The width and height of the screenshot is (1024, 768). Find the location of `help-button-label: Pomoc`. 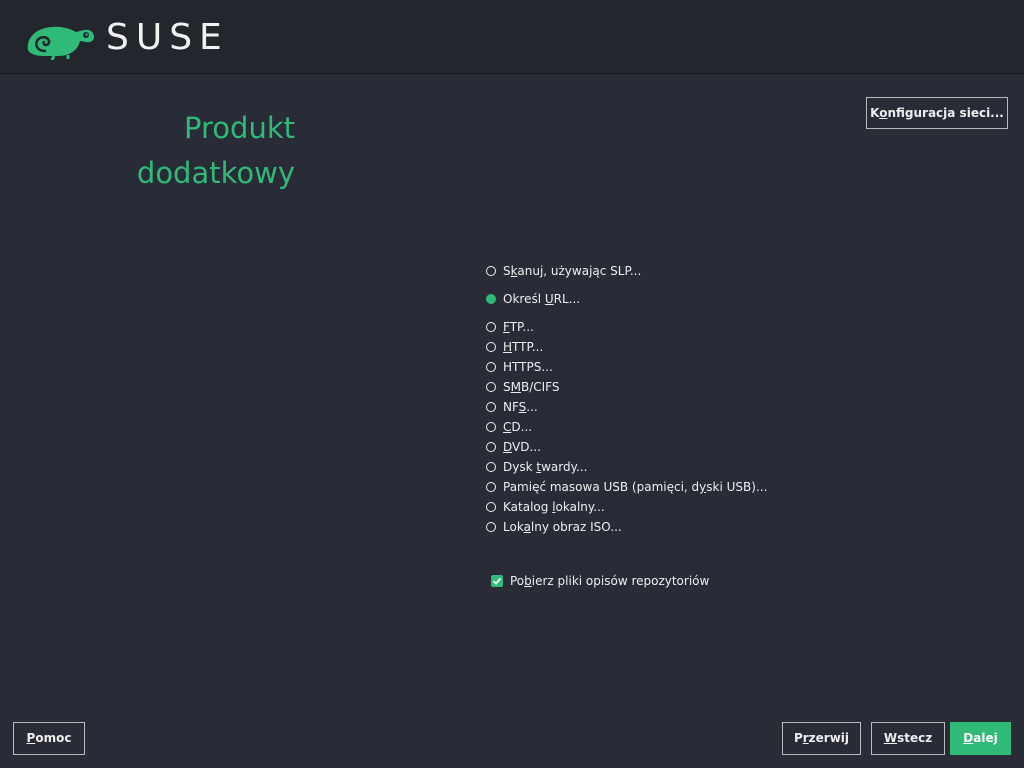

help-button-label: Pomoc is located at coordinates (49, 738).